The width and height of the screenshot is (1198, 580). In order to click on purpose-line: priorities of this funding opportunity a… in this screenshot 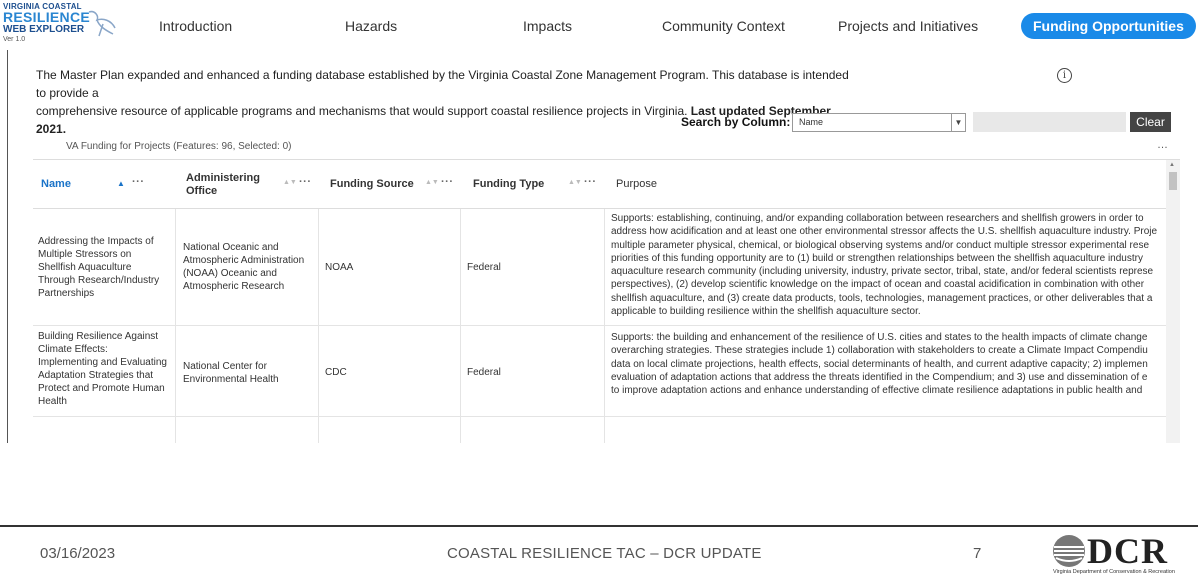, I will do `click(877, 258)`.